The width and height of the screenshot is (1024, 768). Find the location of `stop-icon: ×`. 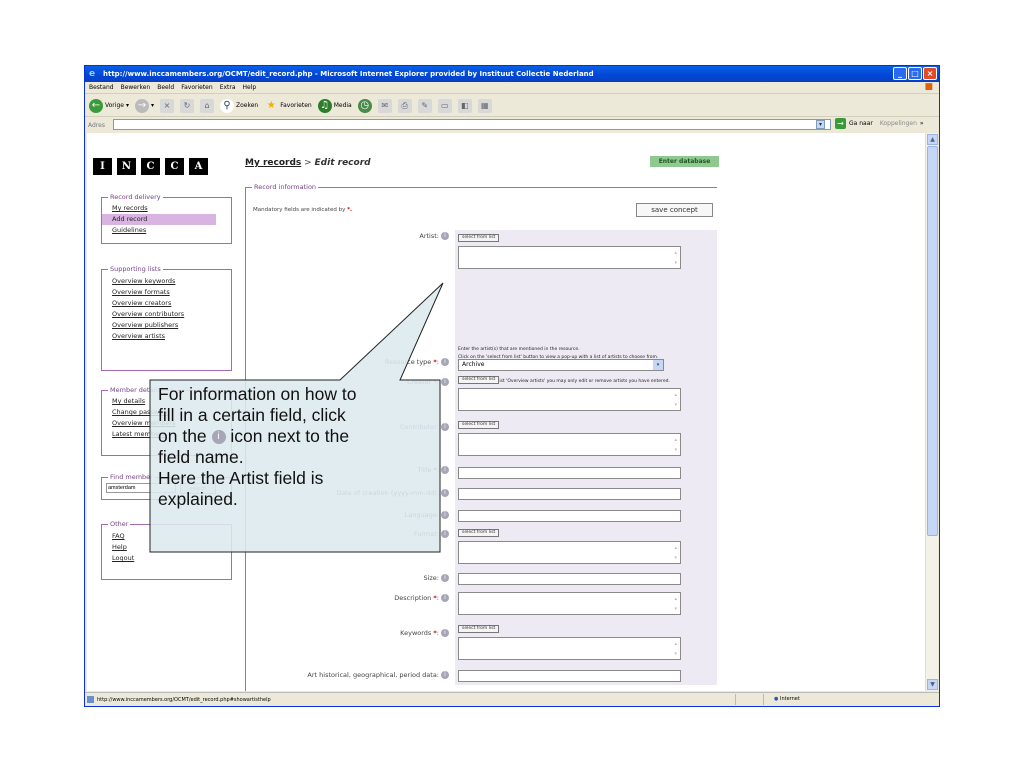

stop-icon: × is located at coordinates (166, 105).